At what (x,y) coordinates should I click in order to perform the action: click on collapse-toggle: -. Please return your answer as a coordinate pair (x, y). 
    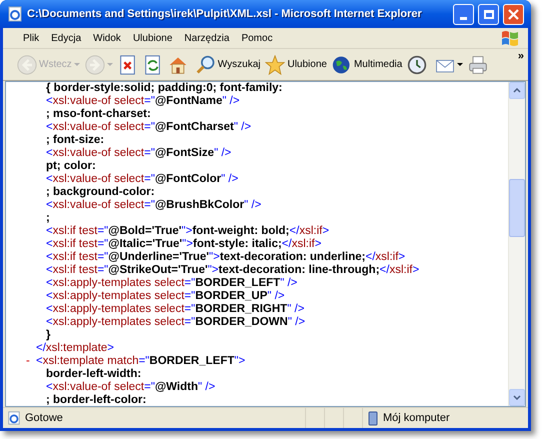
    Looking at the image, I should click on (28, 361).